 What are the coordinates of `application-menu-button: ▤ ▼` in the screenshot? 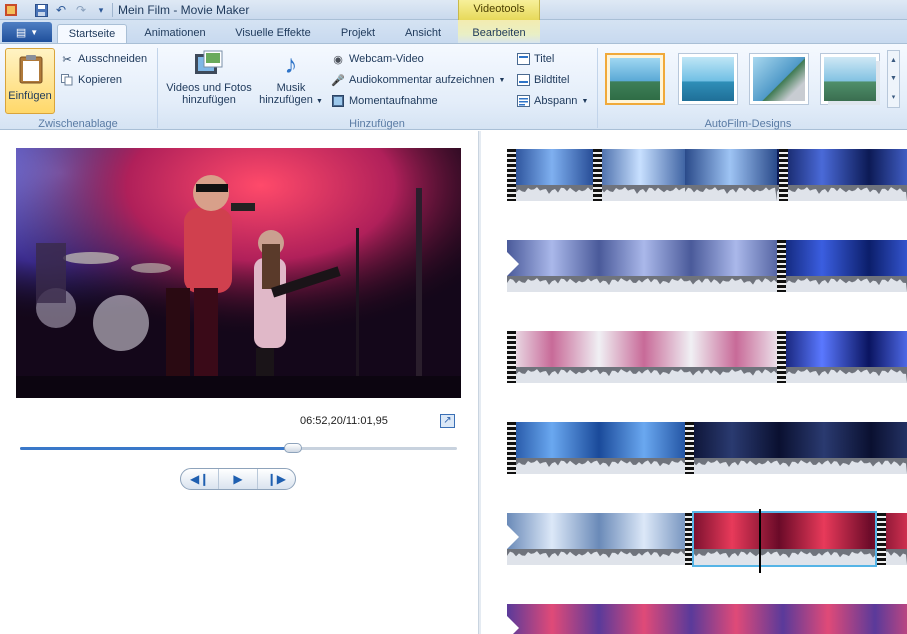 It's located at (27, 32).